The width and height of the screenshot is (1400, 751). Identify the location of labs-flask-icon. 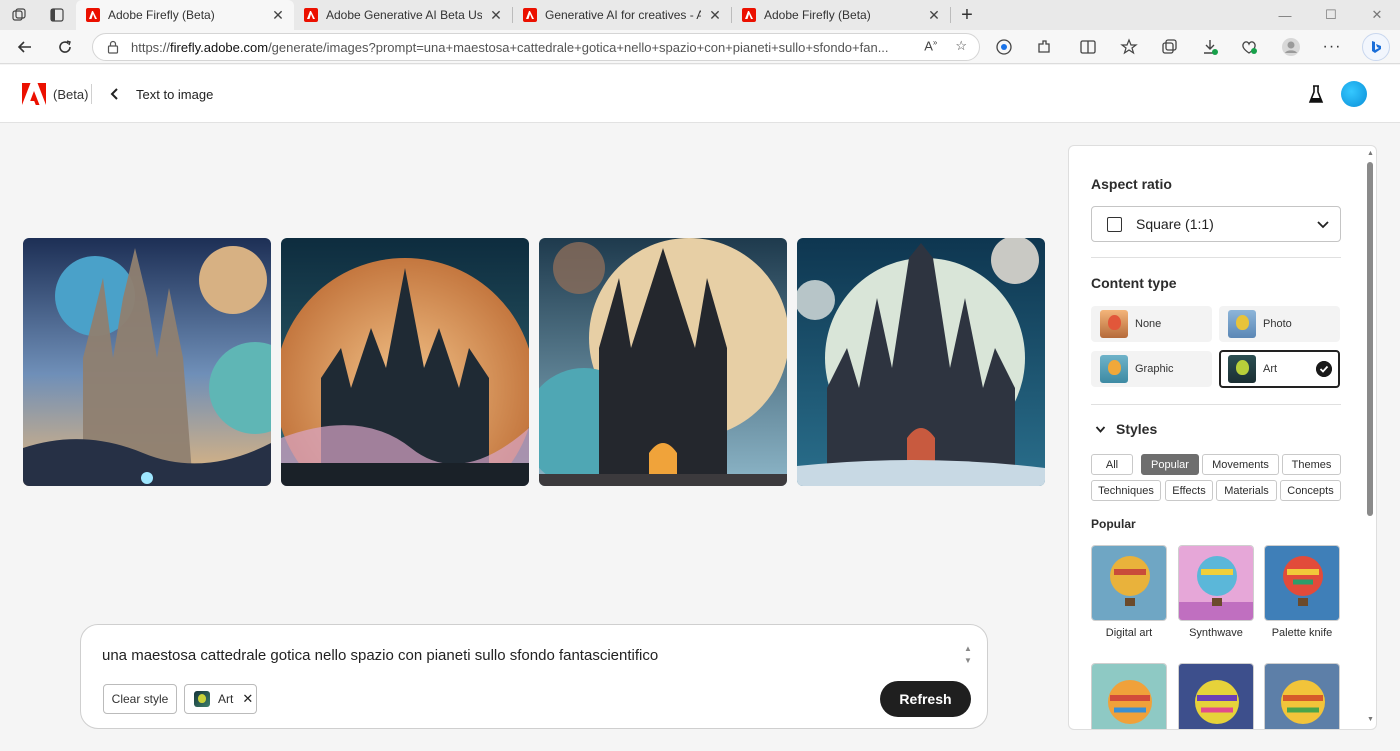
(1316, 94).